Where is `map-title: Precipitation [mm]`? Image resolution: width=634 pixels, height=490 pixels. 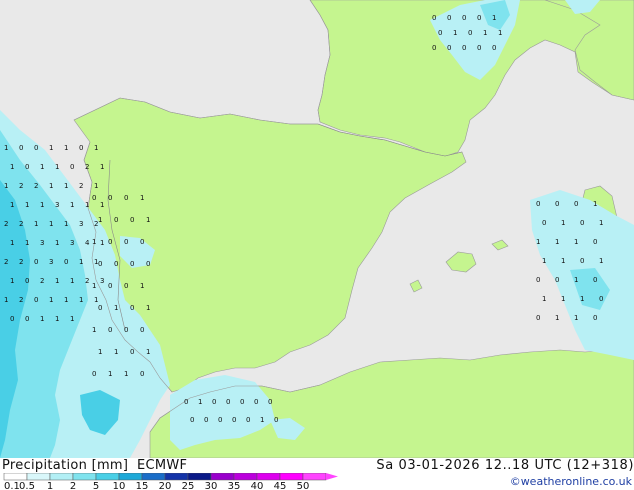
map-title: Precipitation [mm] is located at coordinates (65, 465).